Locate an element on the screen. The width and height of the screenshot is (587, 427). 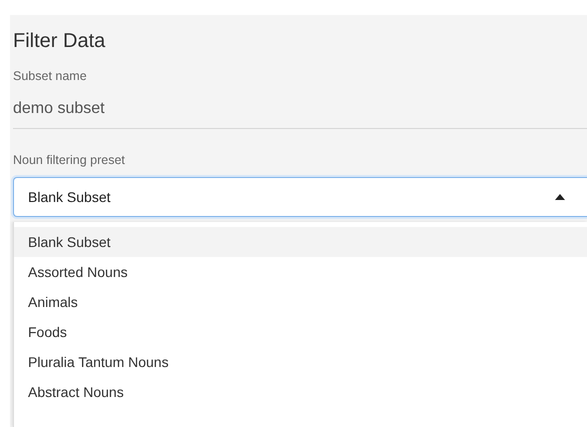
dropdown-option: Blank Subset is located at coordinates (300, 242).